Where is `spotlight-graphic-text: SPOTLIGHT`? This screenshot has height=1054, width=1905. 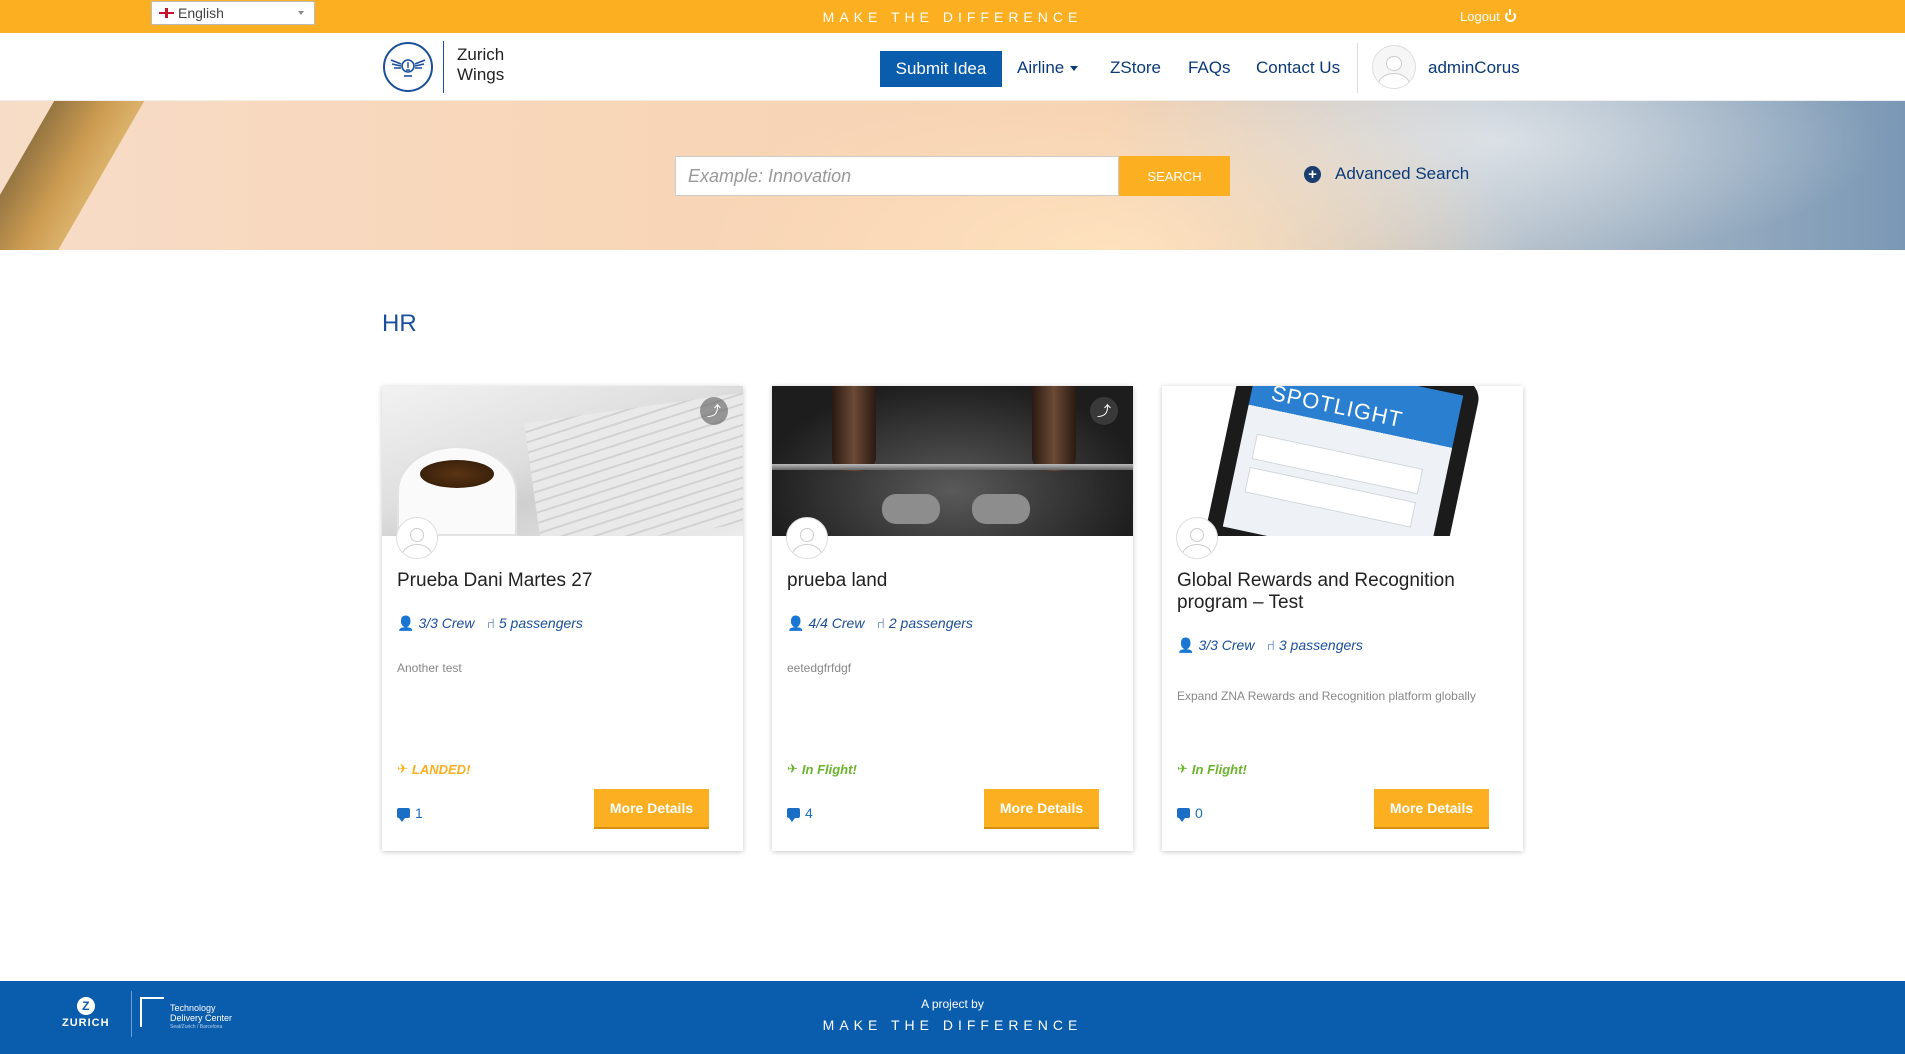
spotlight-graphic-text: SPOTLIGHT is located at coordinates (1337, 409).